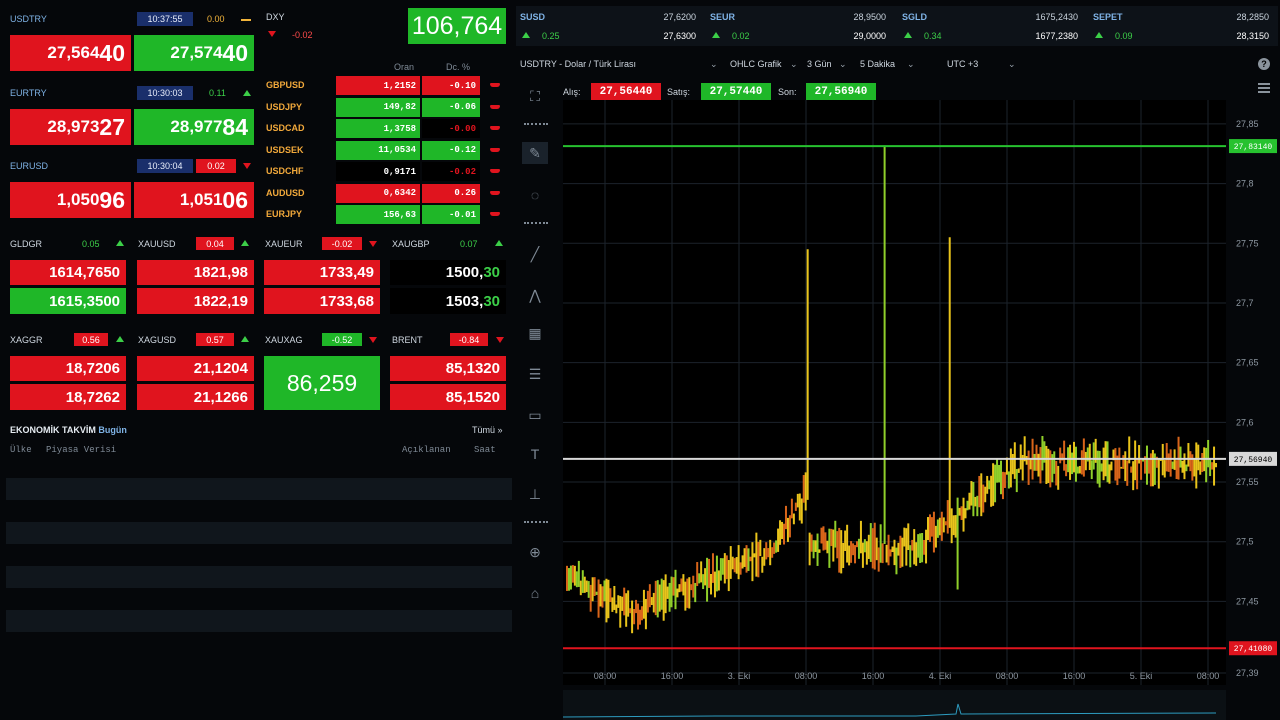  I want to click on ticker-change: 0.25, so click(551, 36).